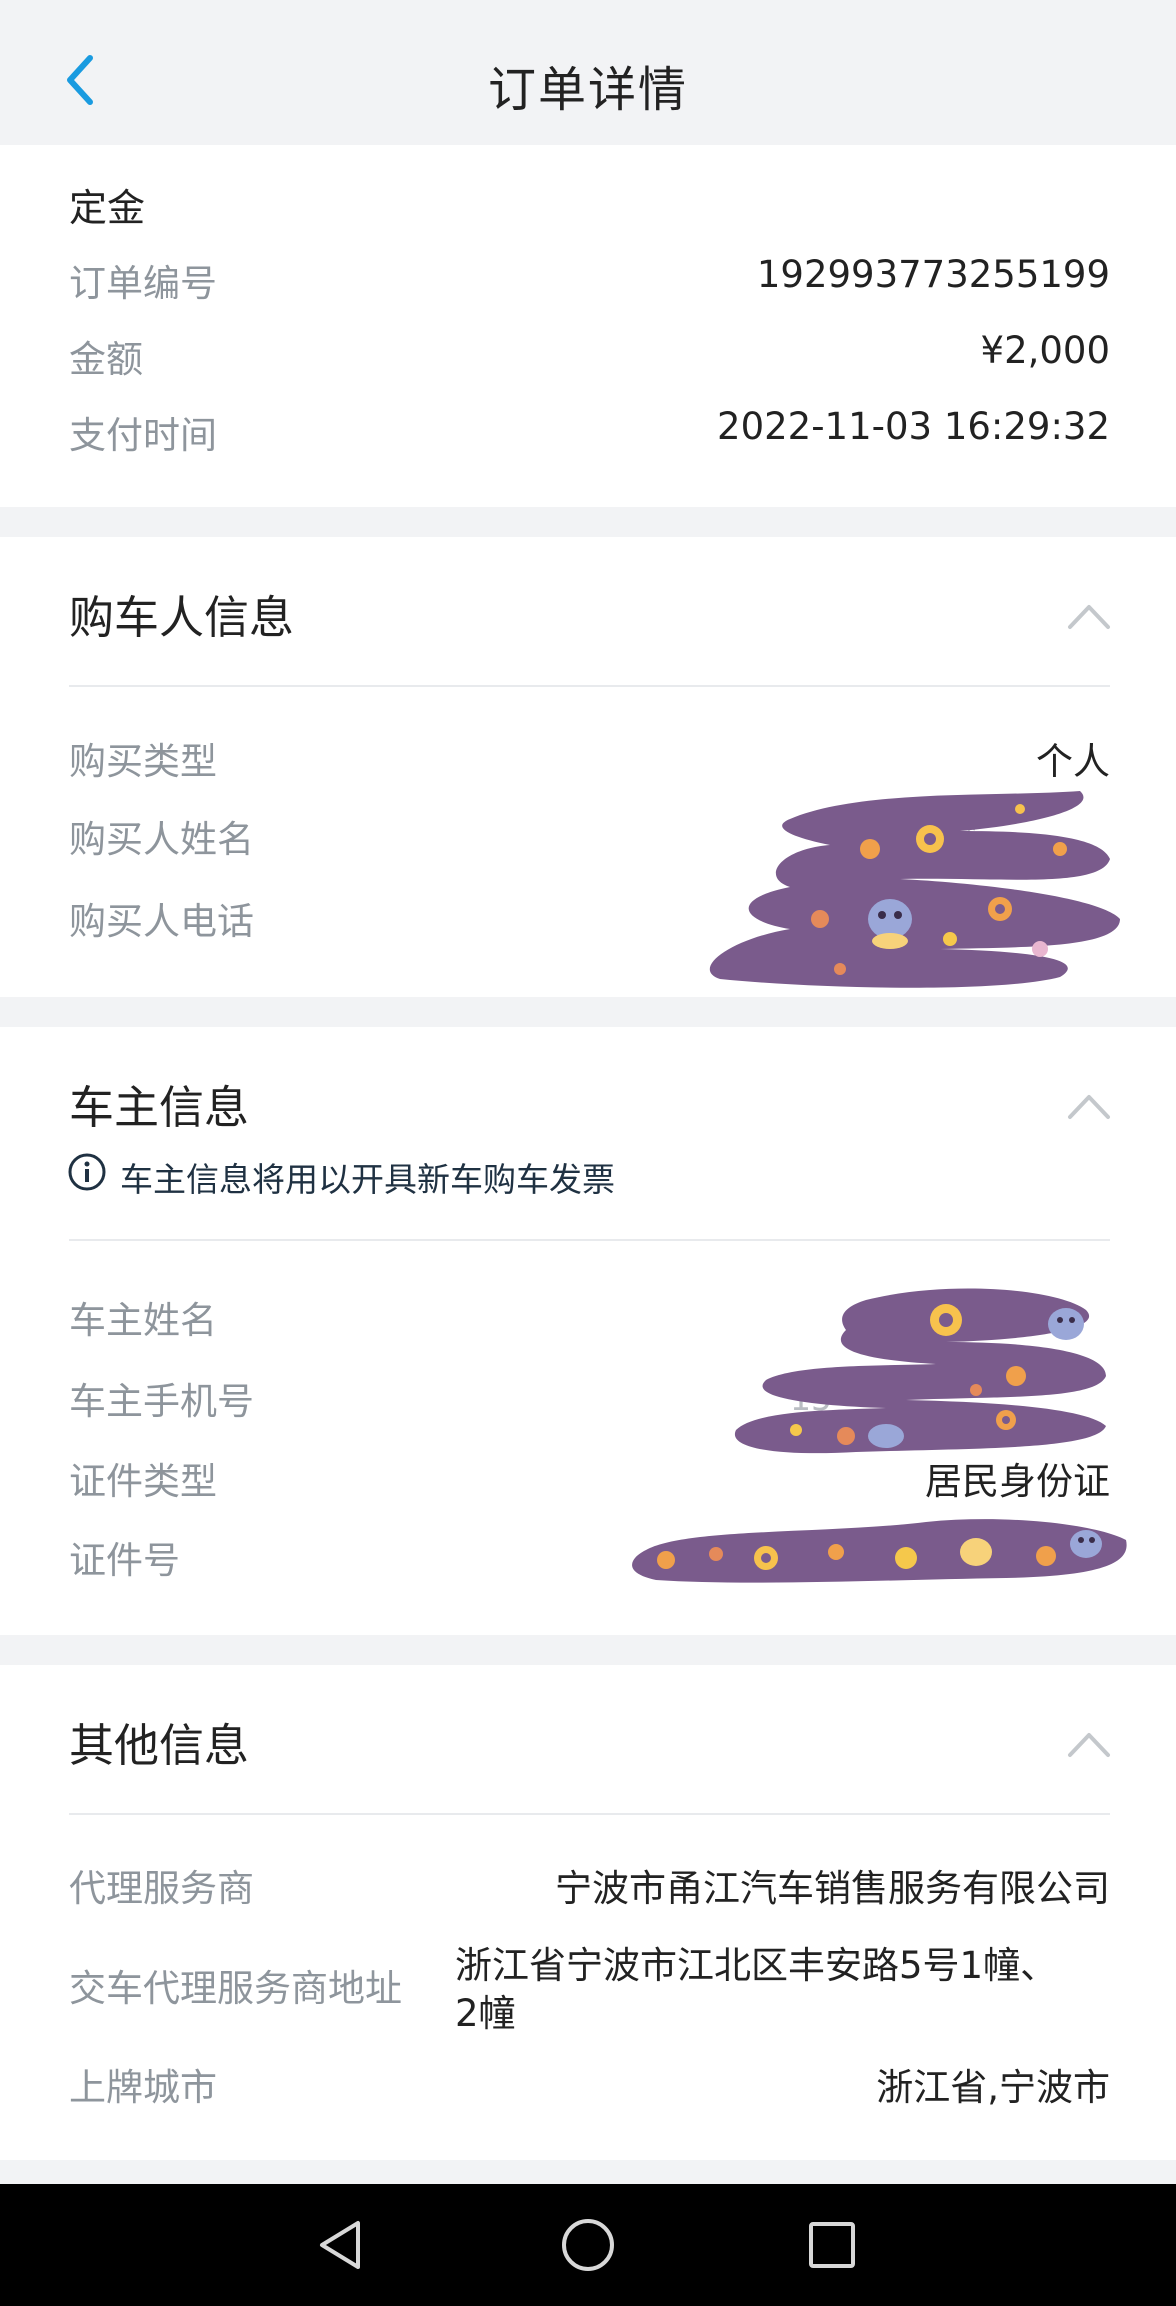 This screenshot has width=1176, height=2306. What do you see at coordinates (143, 283) in the screenshot?
I see `order-number-label: 订单编号` at bounding box center [143, 283].